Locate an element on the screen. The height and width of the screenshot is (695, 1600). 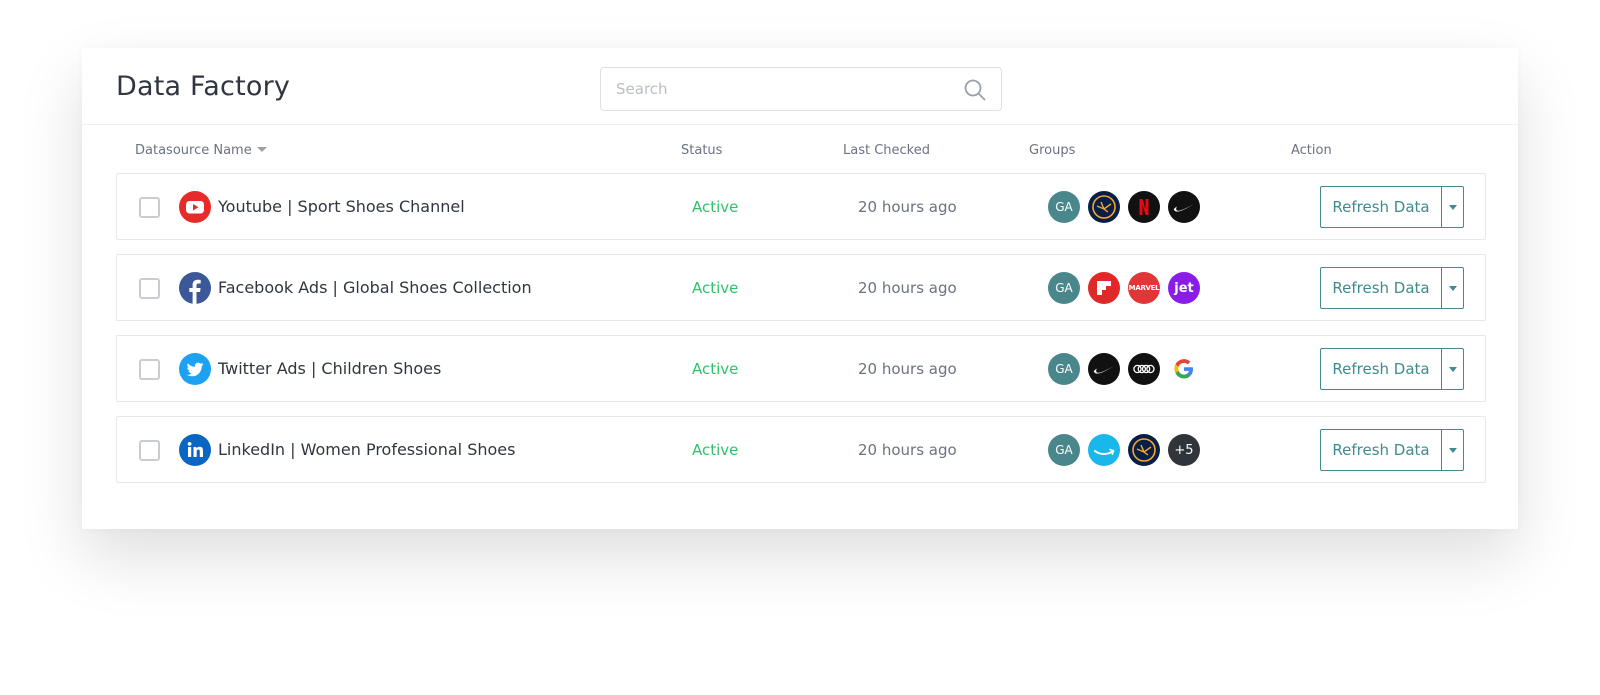
youtube-icon is located at coordinates (195, 207).